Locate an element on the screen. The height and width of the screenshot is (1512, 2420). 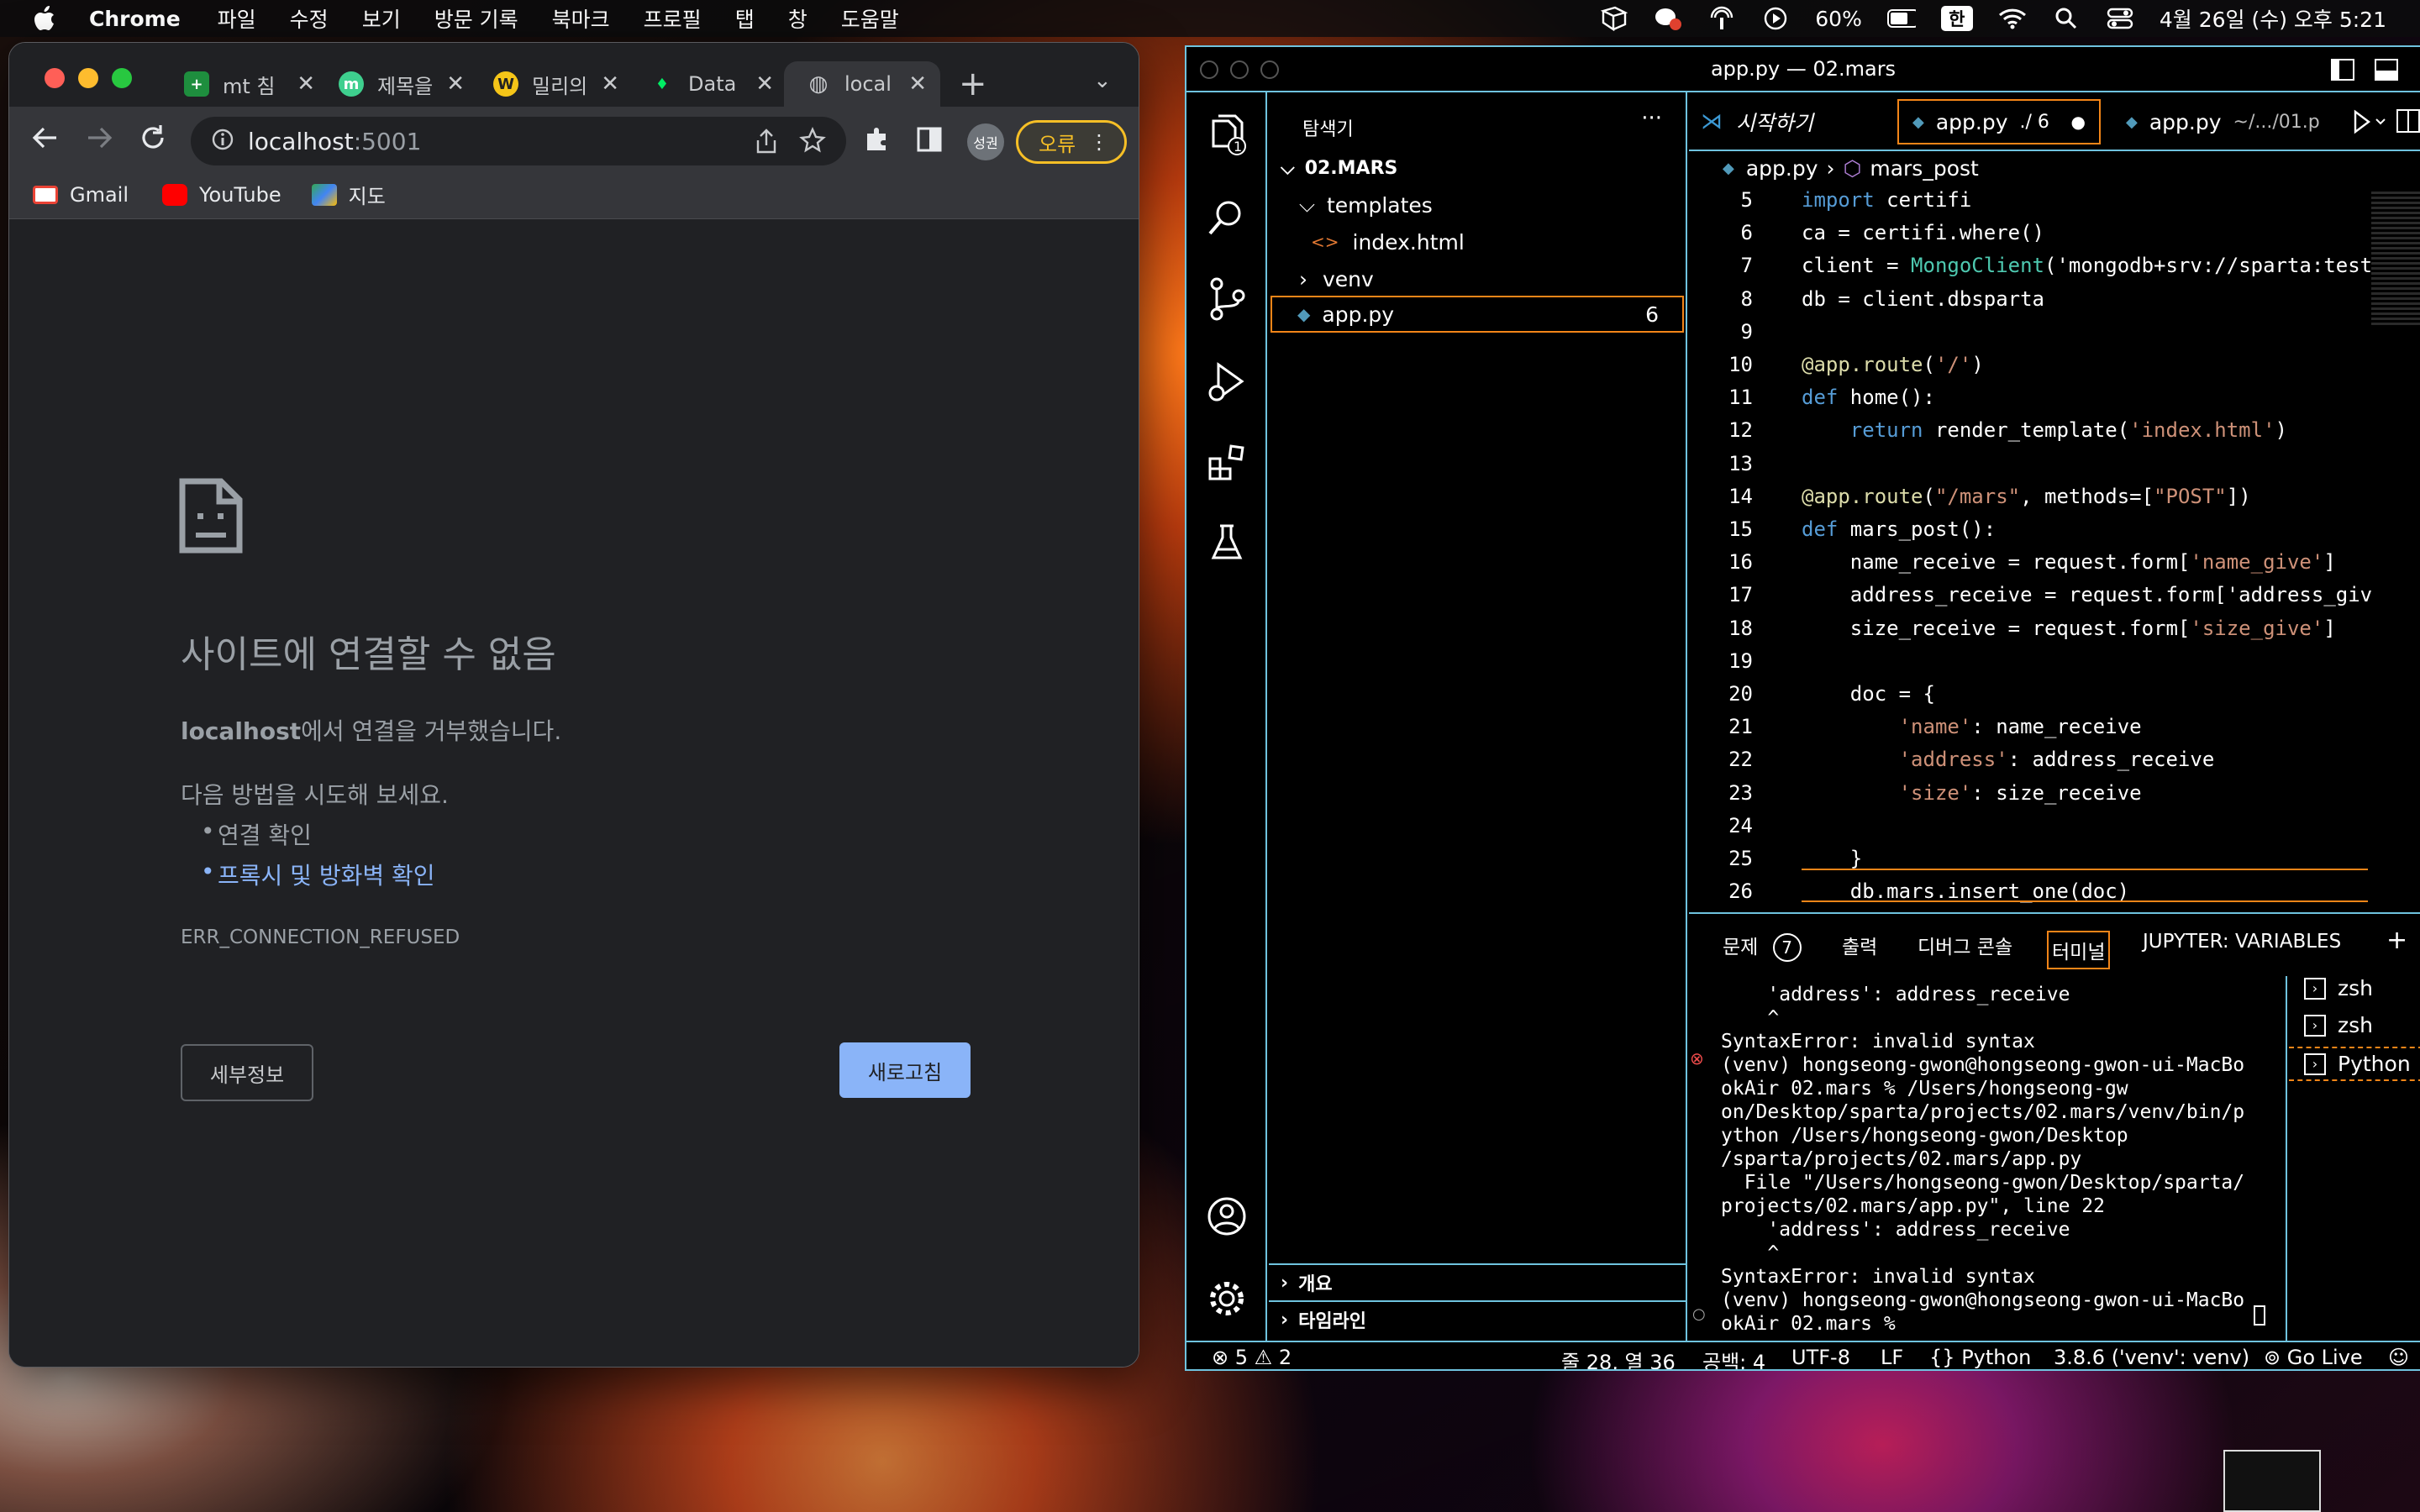
code-line: 'name': name_receive is located at coordinates (1972, 726).